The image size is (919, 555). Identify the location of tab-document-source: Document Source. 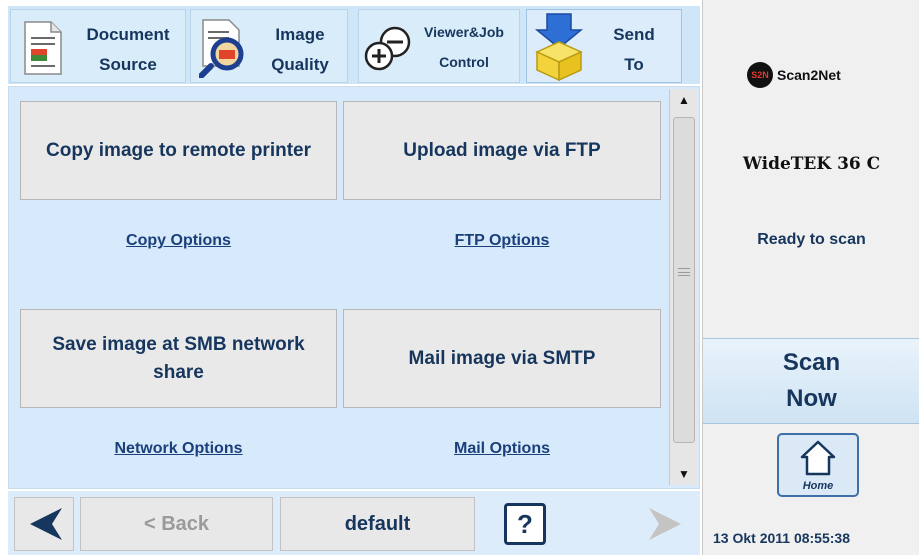
(98, 46).